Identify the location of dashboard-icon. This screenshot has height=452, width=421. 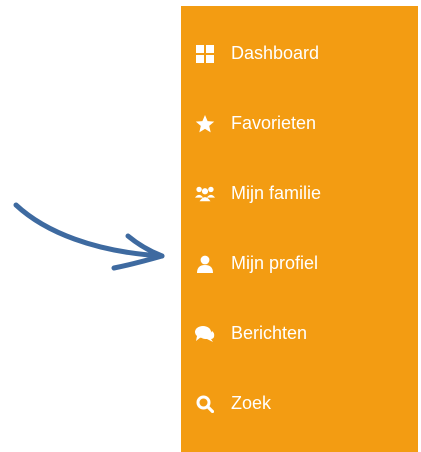
(205, 54).